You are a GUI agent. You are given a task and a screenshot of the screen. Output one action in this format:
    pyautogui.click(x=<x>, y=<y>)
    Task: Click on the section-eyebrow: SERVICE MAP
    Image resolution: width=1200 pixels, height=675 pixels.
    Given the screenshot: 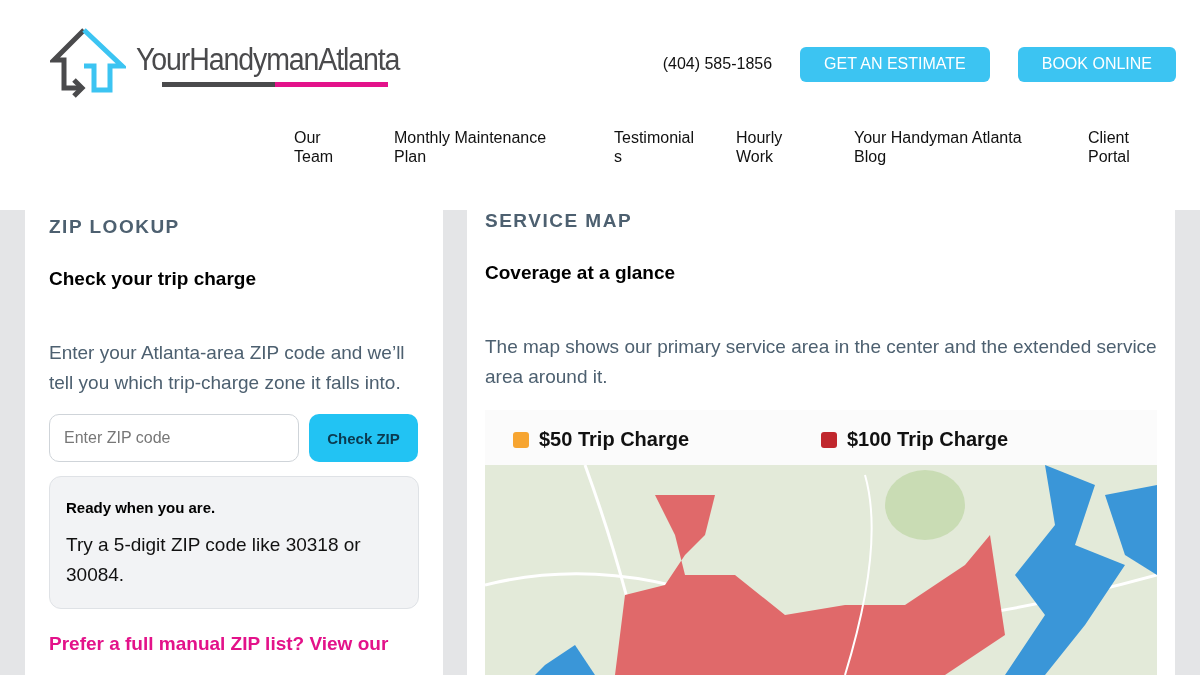 What is the action you would take?
    pyautogui.click(x=559, y=221)
    